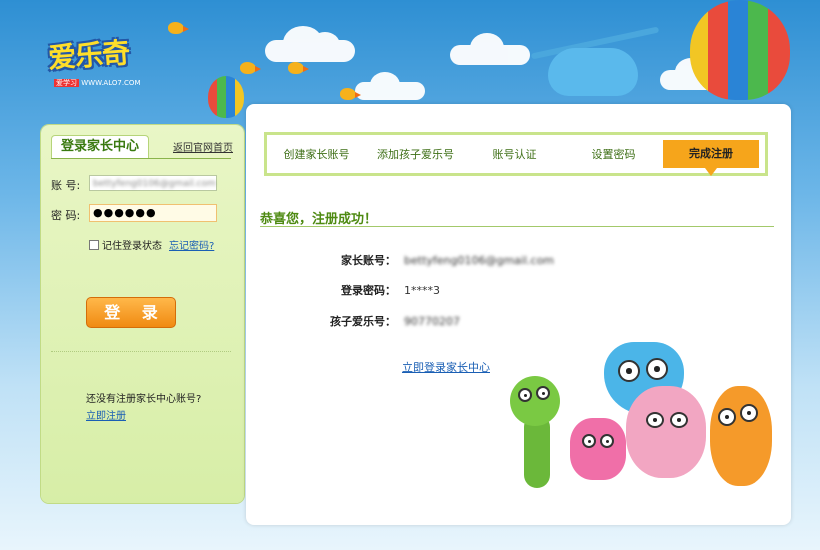 The width and height of the screenshot is (820, 550). What do you see at coordinates (94, 244) in the screenshot?
I see `remember-checkbox` at bounding box center [94, 244].